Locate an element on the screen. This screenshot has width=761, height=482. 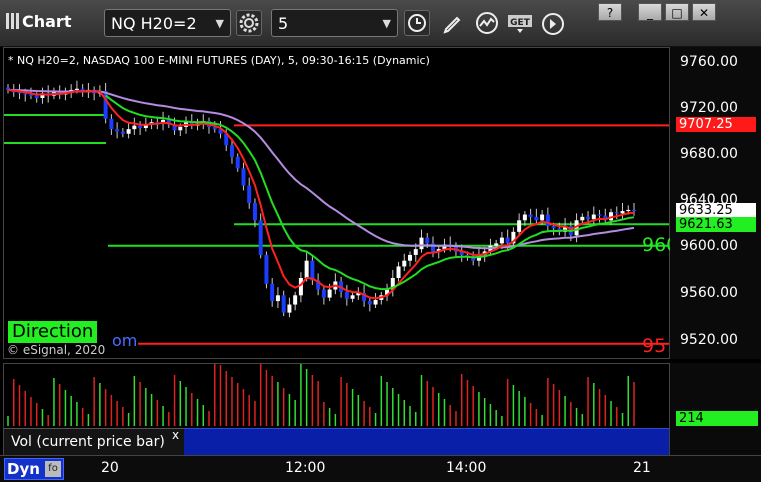
window-minimize-button: _ is located at coordinates (650, 12).